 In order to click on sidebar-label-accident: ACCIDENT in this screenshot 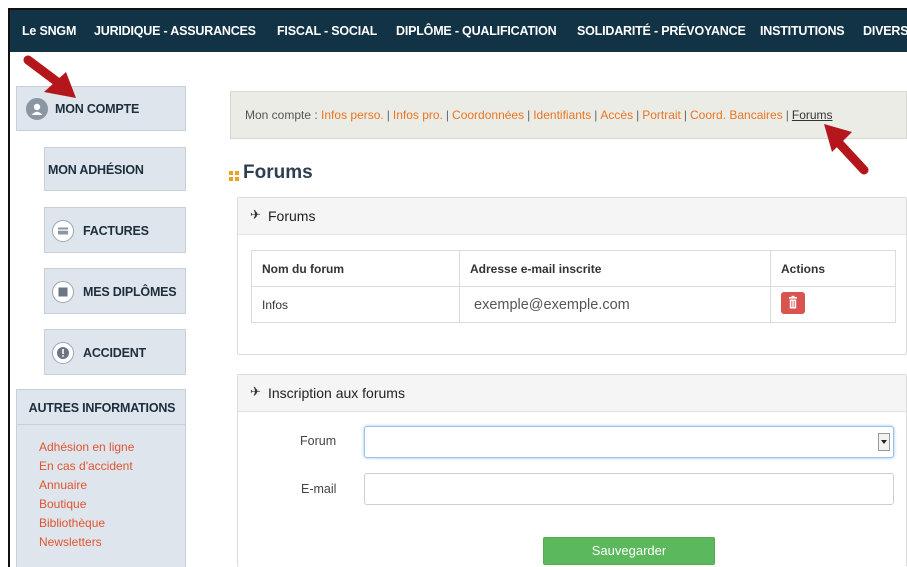, I will do `click(114, 353)`.